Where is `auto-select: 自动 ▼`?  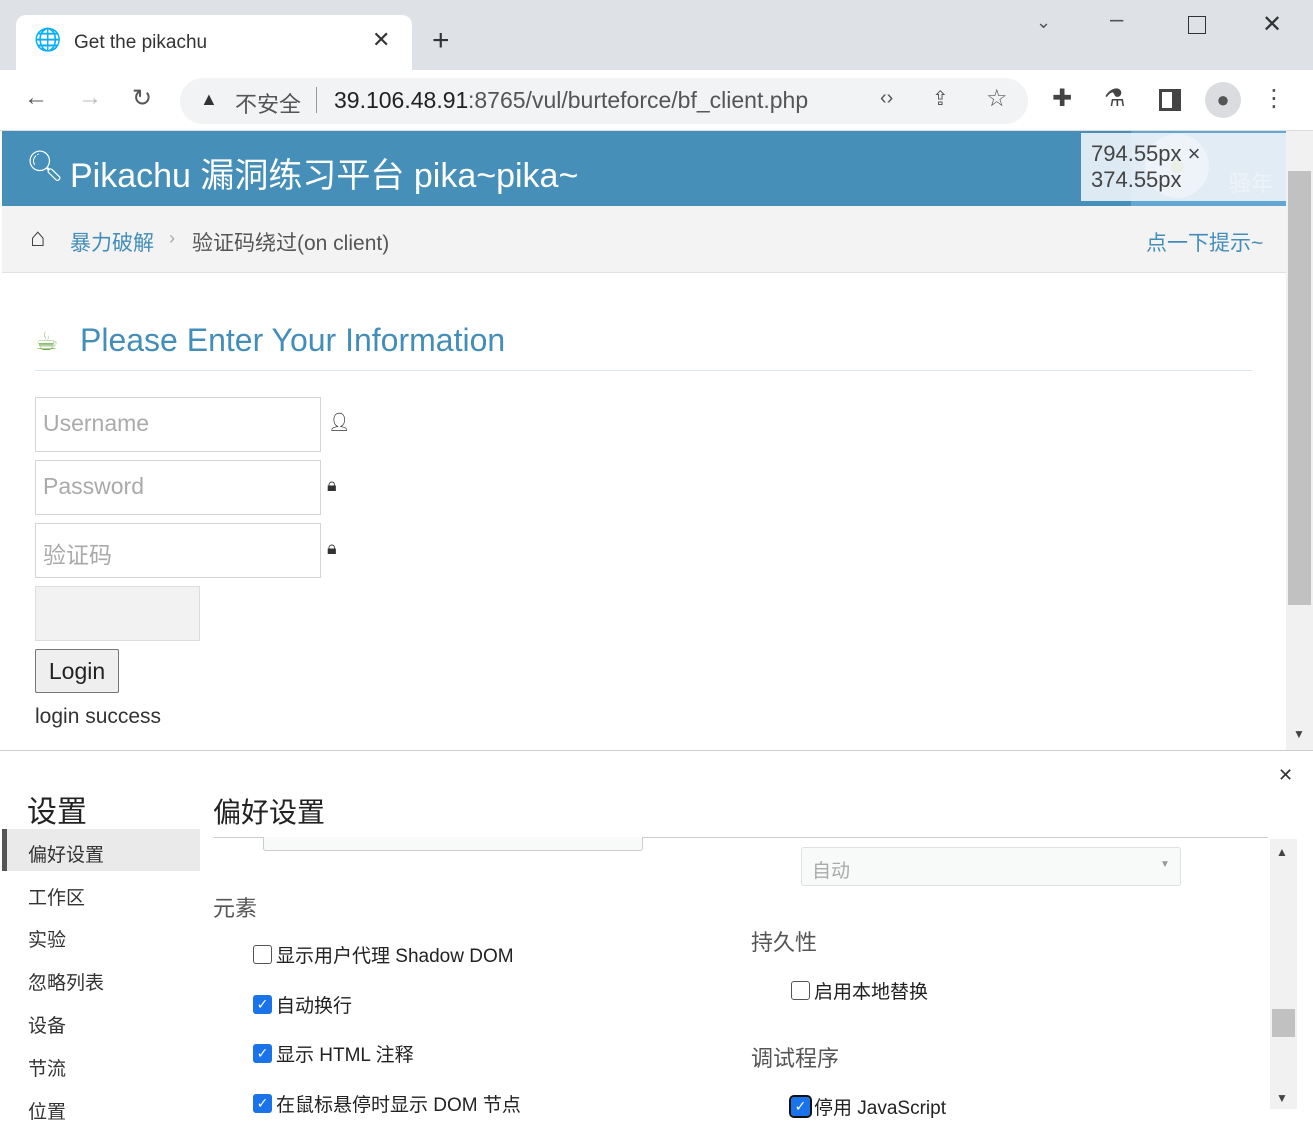
auto-select: 自动 ▼ is located at coordinates (991, 866).